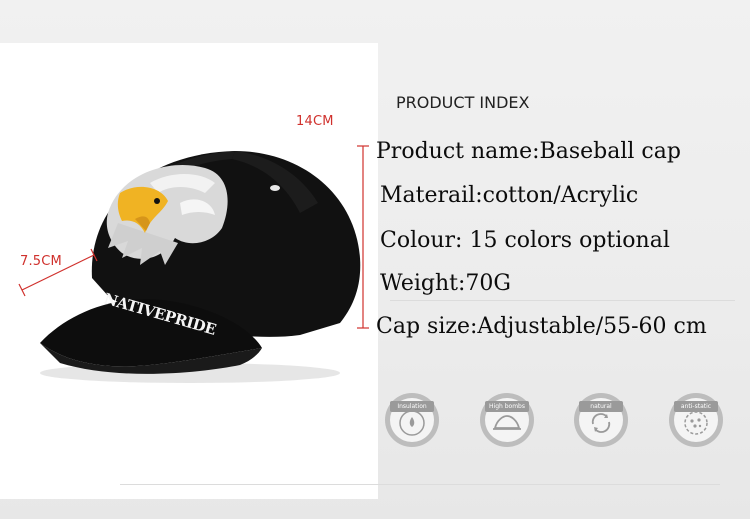 This screenshot has height=519, width=750. What do you see at coordinates (412, 420) in the screenshot?
I see `feature-insulation: Insulation` at bounding box center [412, 420].